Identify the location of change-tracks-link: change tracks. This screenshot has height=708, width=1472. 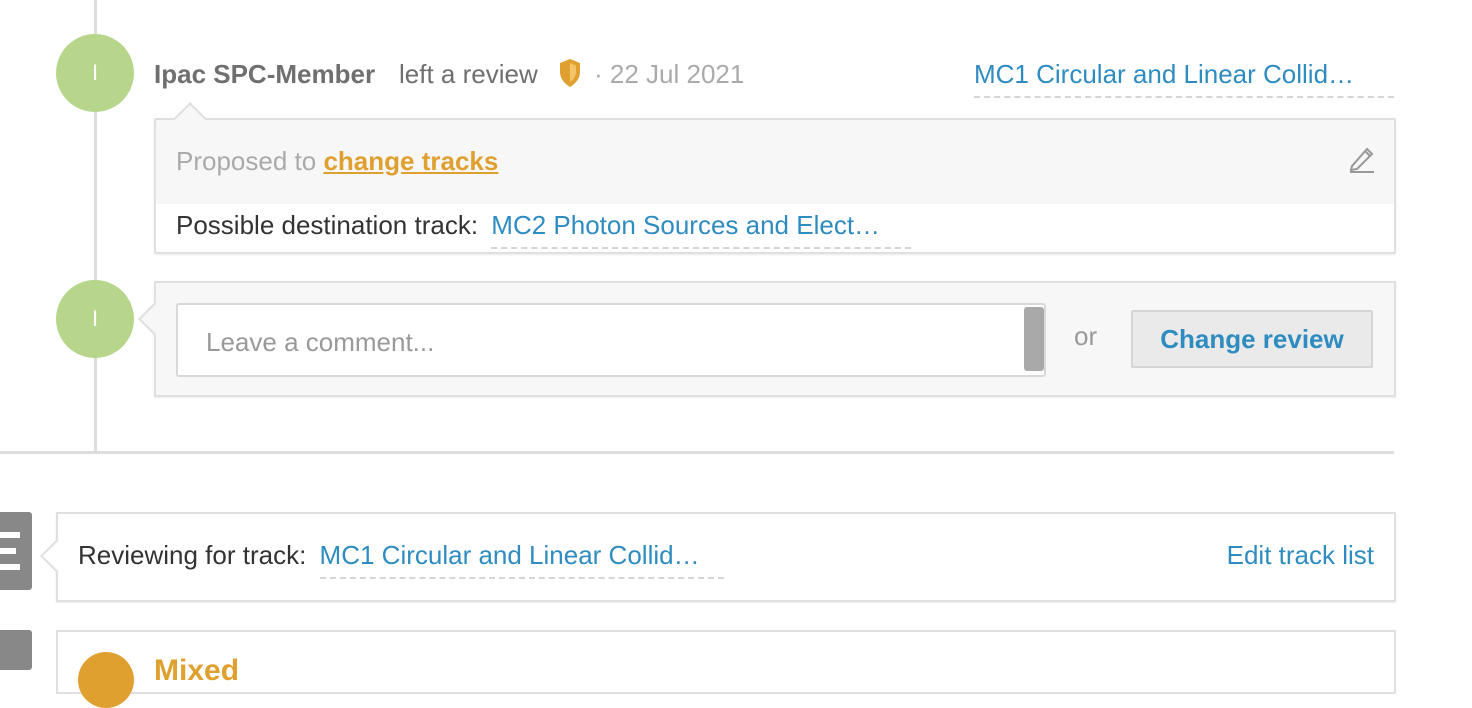
(410, 161).